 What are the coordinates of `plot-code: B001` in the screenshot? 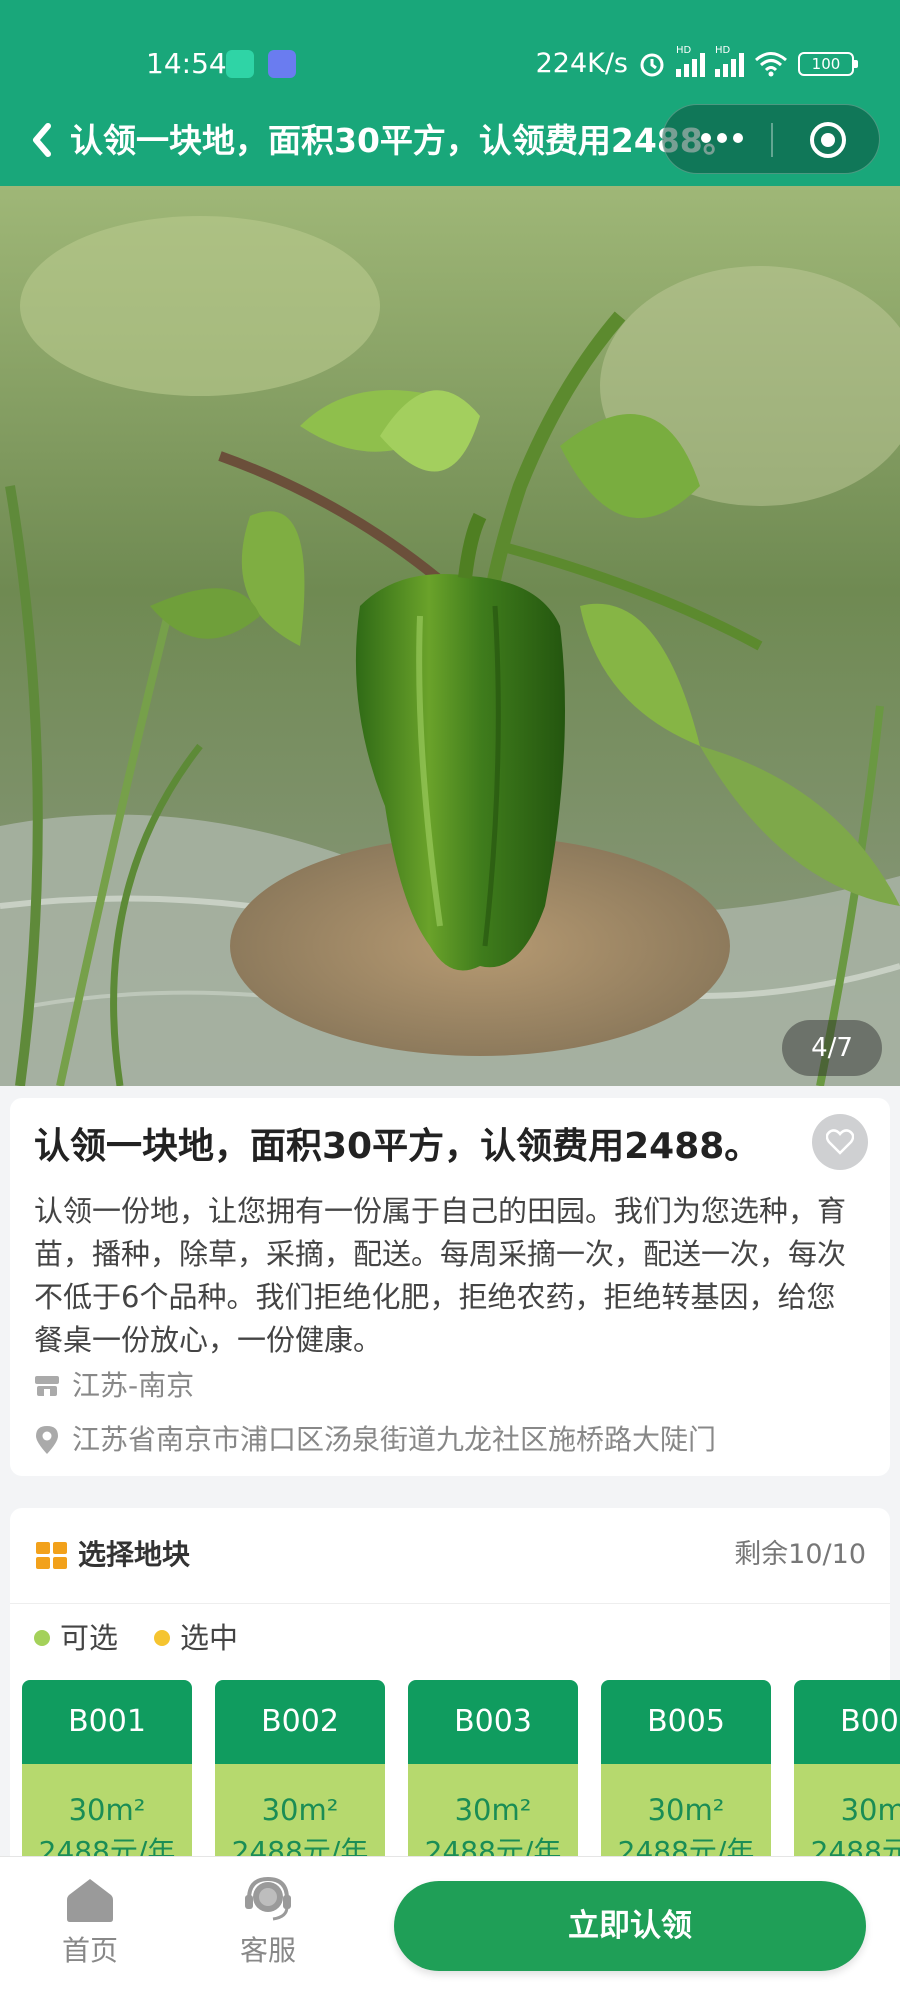 It's located at (107, 1722).